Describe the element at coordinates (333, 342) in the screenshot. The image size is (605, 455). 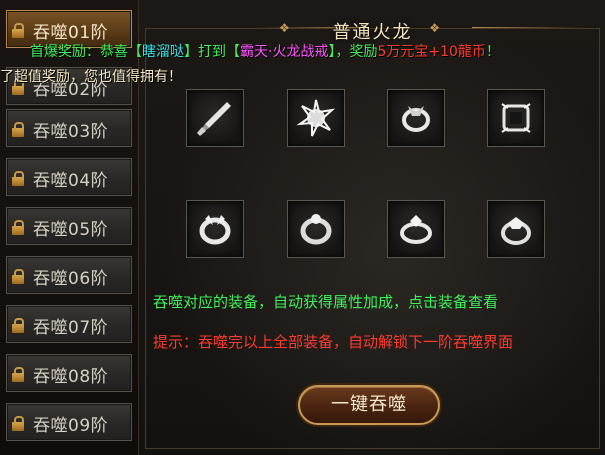
I see `devour-hint-text: 提示：吞噬完以上全部装备，自动解锁下一阶吞噬界面` at that location.